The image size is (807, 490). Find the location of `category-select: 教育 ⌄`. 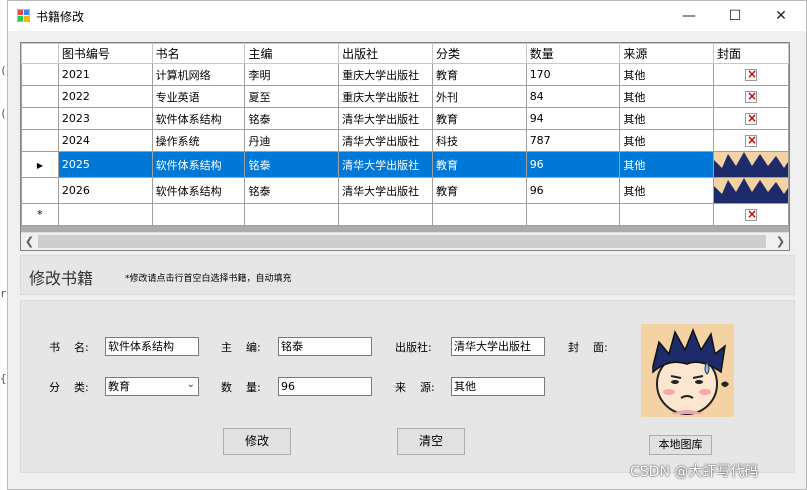

category-select: 教育 ⌄ is located at coordinates (152, 386).